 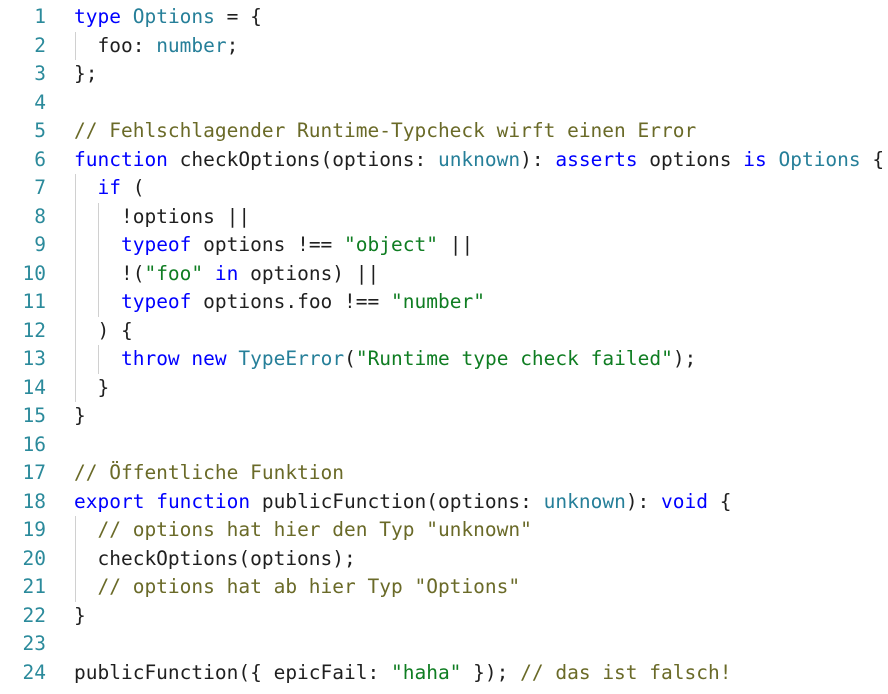 I want to click on line-number: 9, so click(x=40, y=244).